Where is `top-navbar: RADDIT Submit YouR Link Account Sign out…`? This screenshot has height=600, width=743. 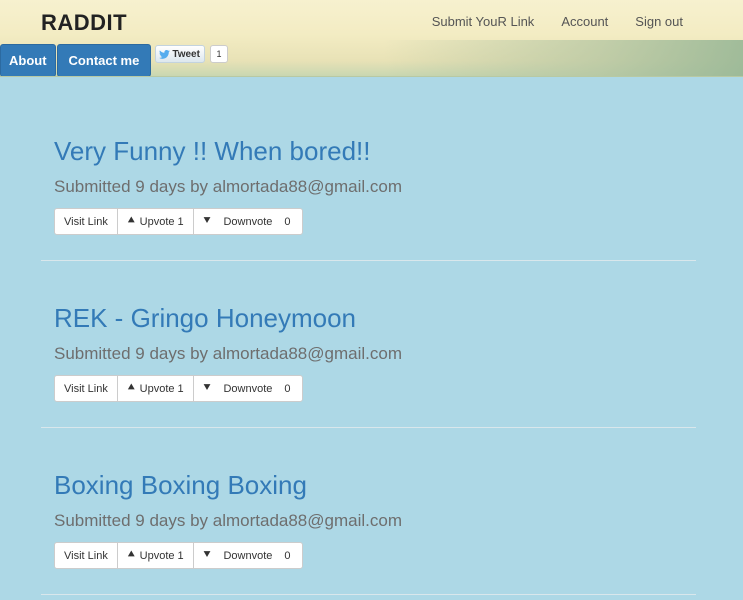
top-navbar: RADDIT Submit YouR Link Account Sign out… is located at coordinates (371, 38).